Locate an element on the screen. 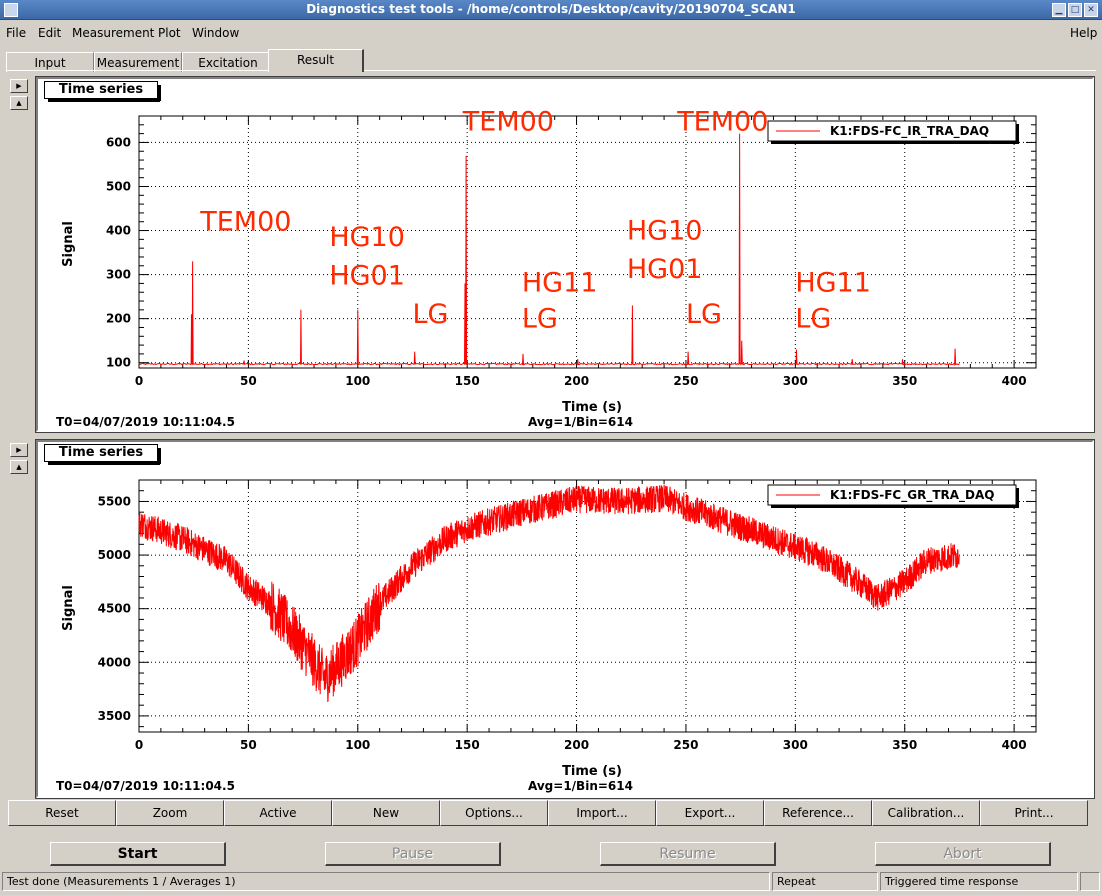  y-tick-label: 4500 is located at coordinates (114, 609).